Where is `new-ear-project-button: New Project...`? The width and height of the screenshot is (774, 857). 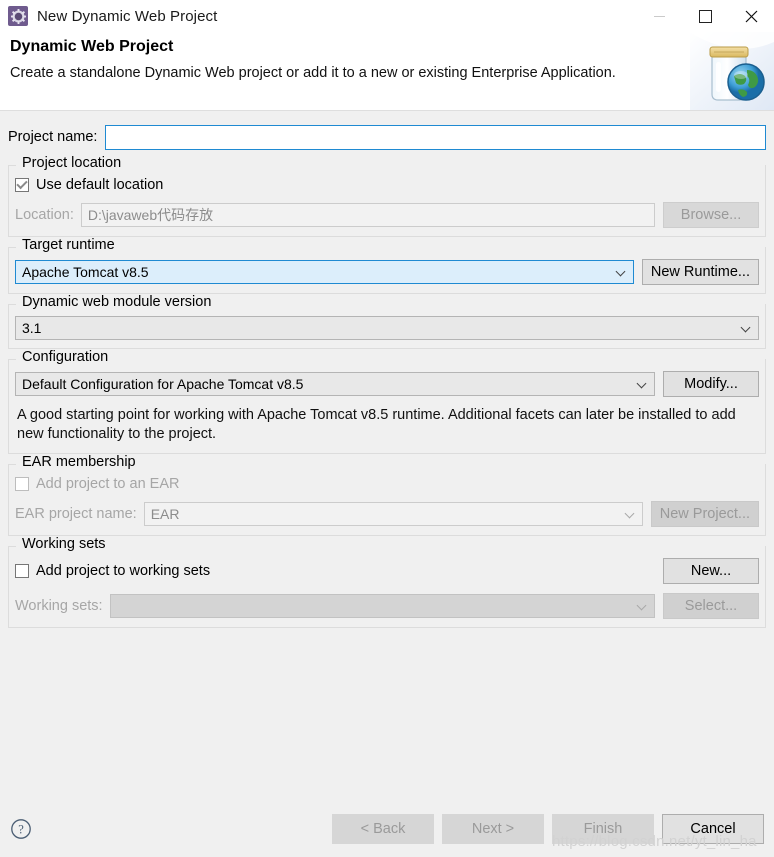
new-ear-project-button: New Project... is located at coordinates (704, 513).